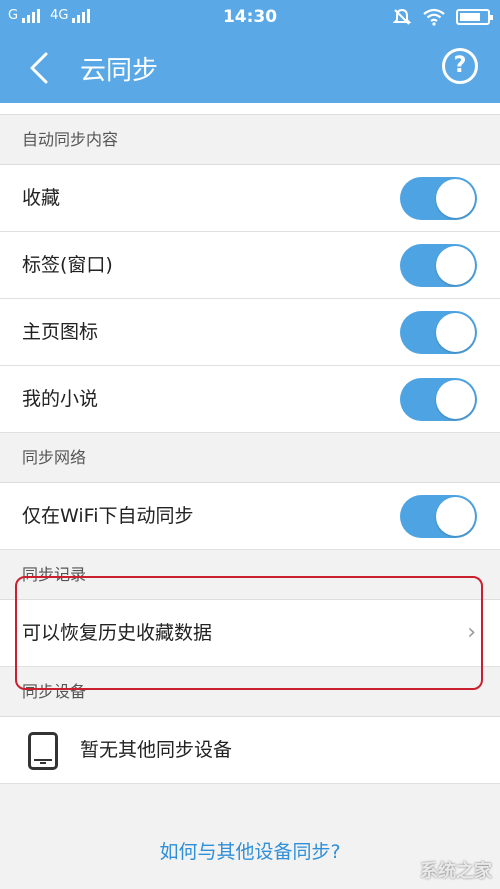  I want to click on favorites-toggle, so click(438, 198).